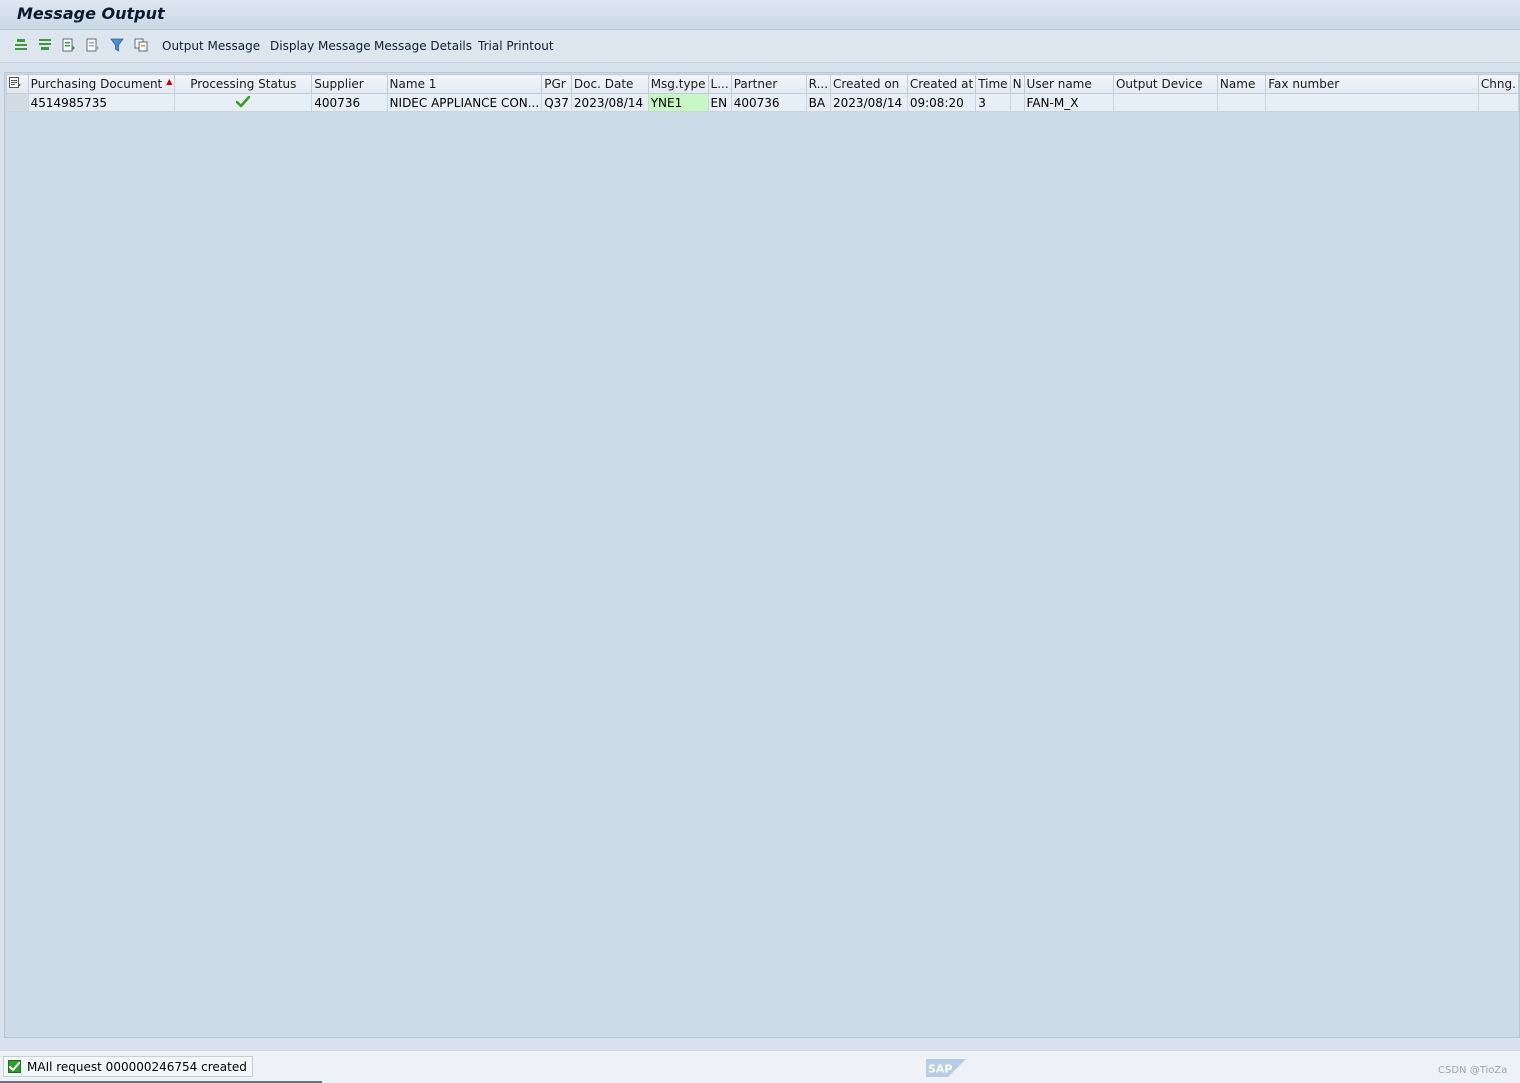  Describe the element at coordinates (423, 46) in the screenshot. I see `message-details-button: Message Details` at that location.